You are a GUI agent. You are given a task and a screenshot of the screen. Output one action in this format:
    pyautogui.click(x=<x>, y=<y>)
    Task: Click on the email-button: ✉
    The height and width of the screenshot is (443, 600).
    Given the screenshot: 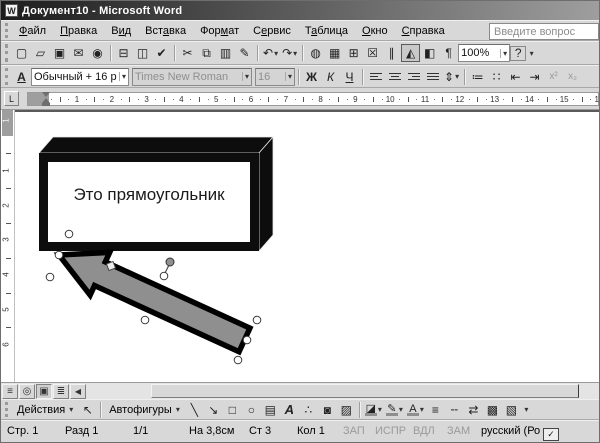 What is the action you would take?
    pyautogui.click(x=78, y=53)
    